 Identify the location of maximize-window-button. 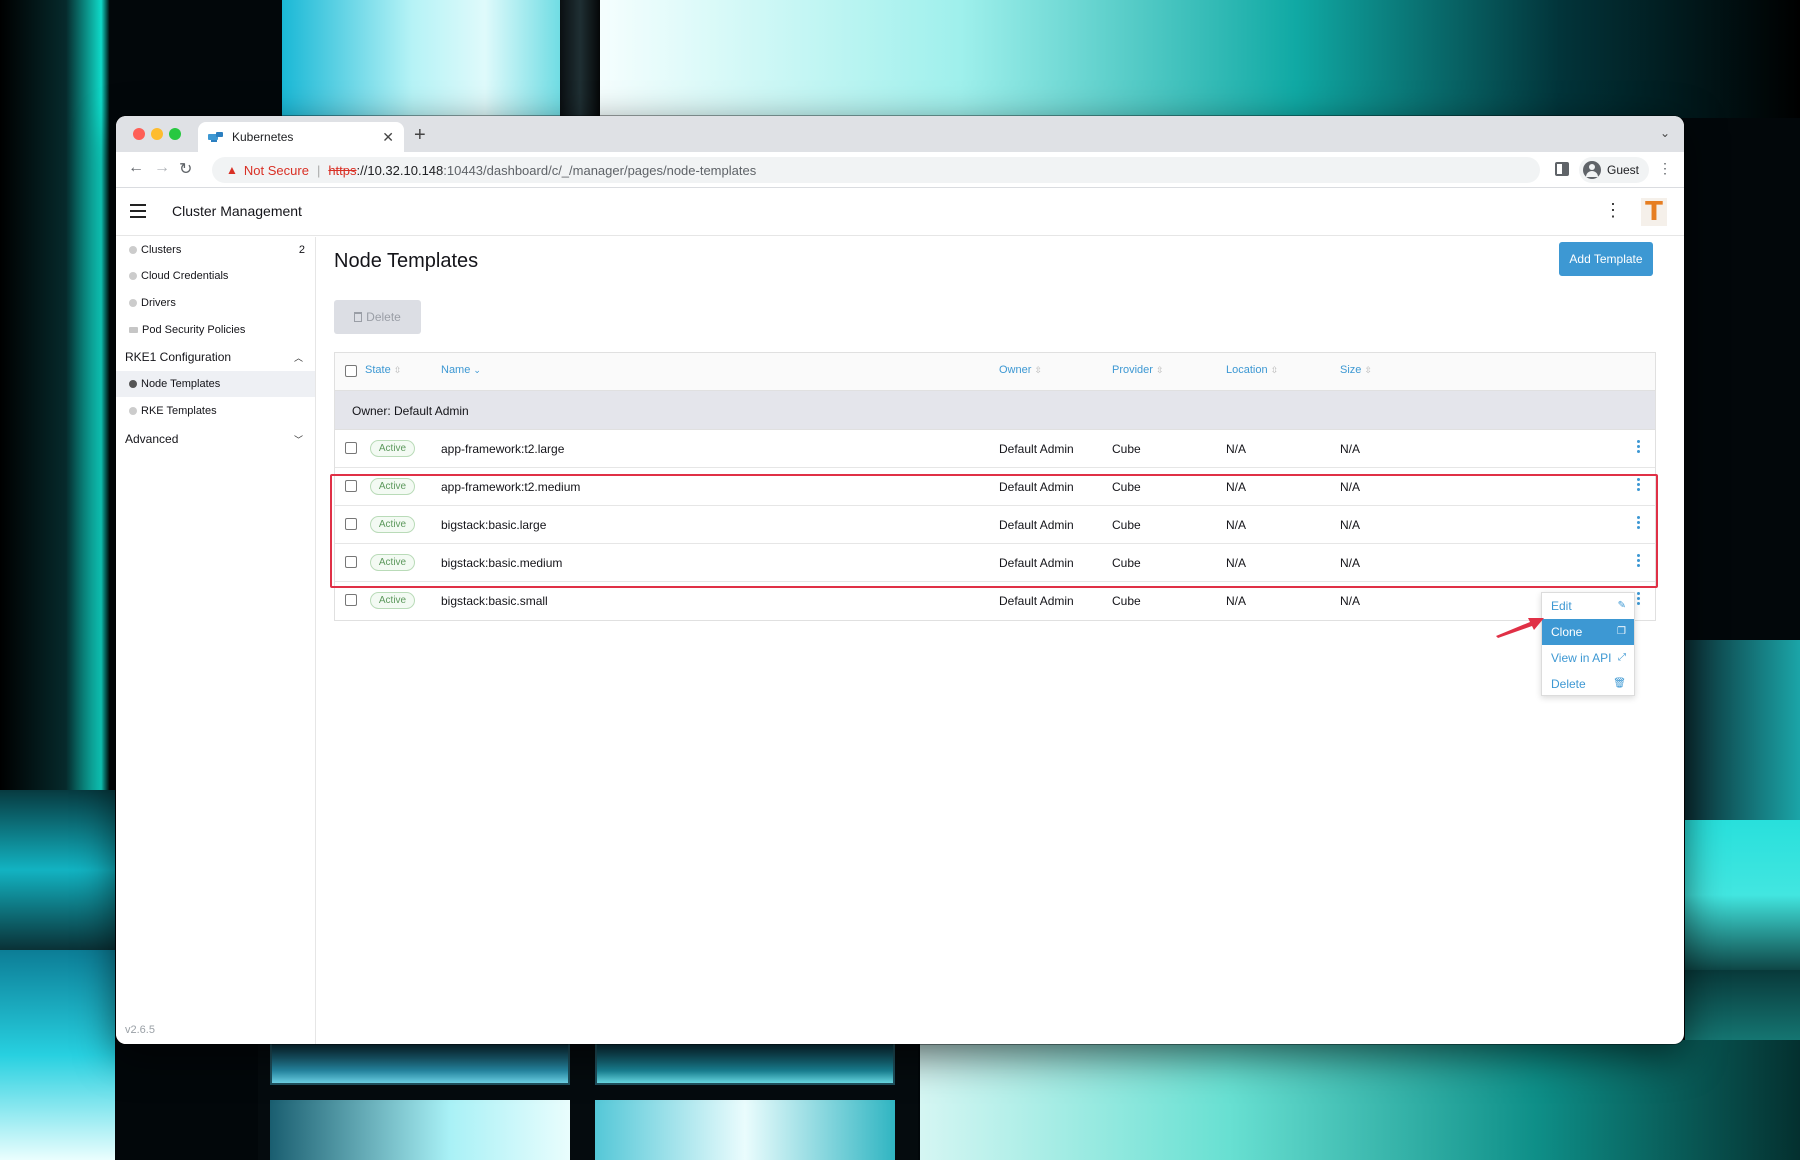
(175, 134).